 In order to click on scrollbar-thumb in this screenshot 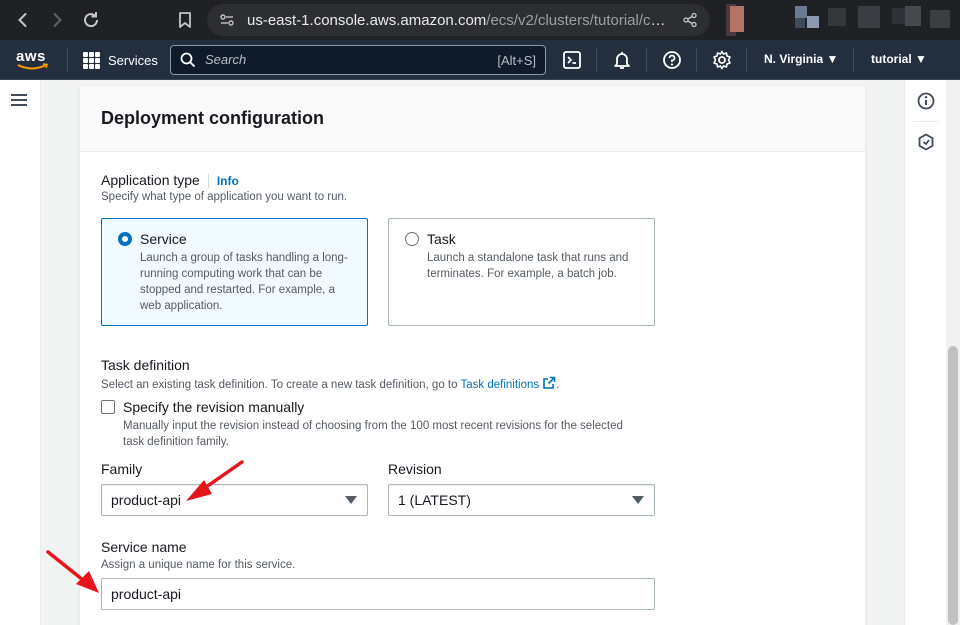, I will do `click(953, 485)`.